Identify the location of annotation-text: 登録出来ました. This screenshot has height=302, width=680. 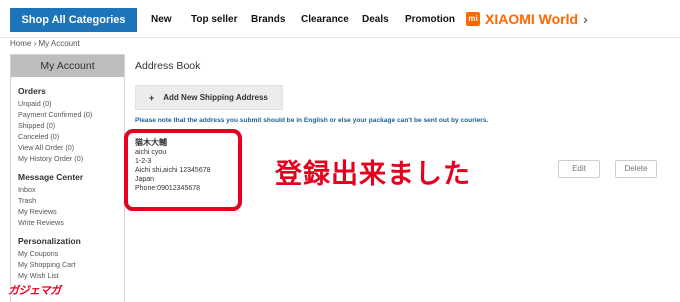
(373, 174).